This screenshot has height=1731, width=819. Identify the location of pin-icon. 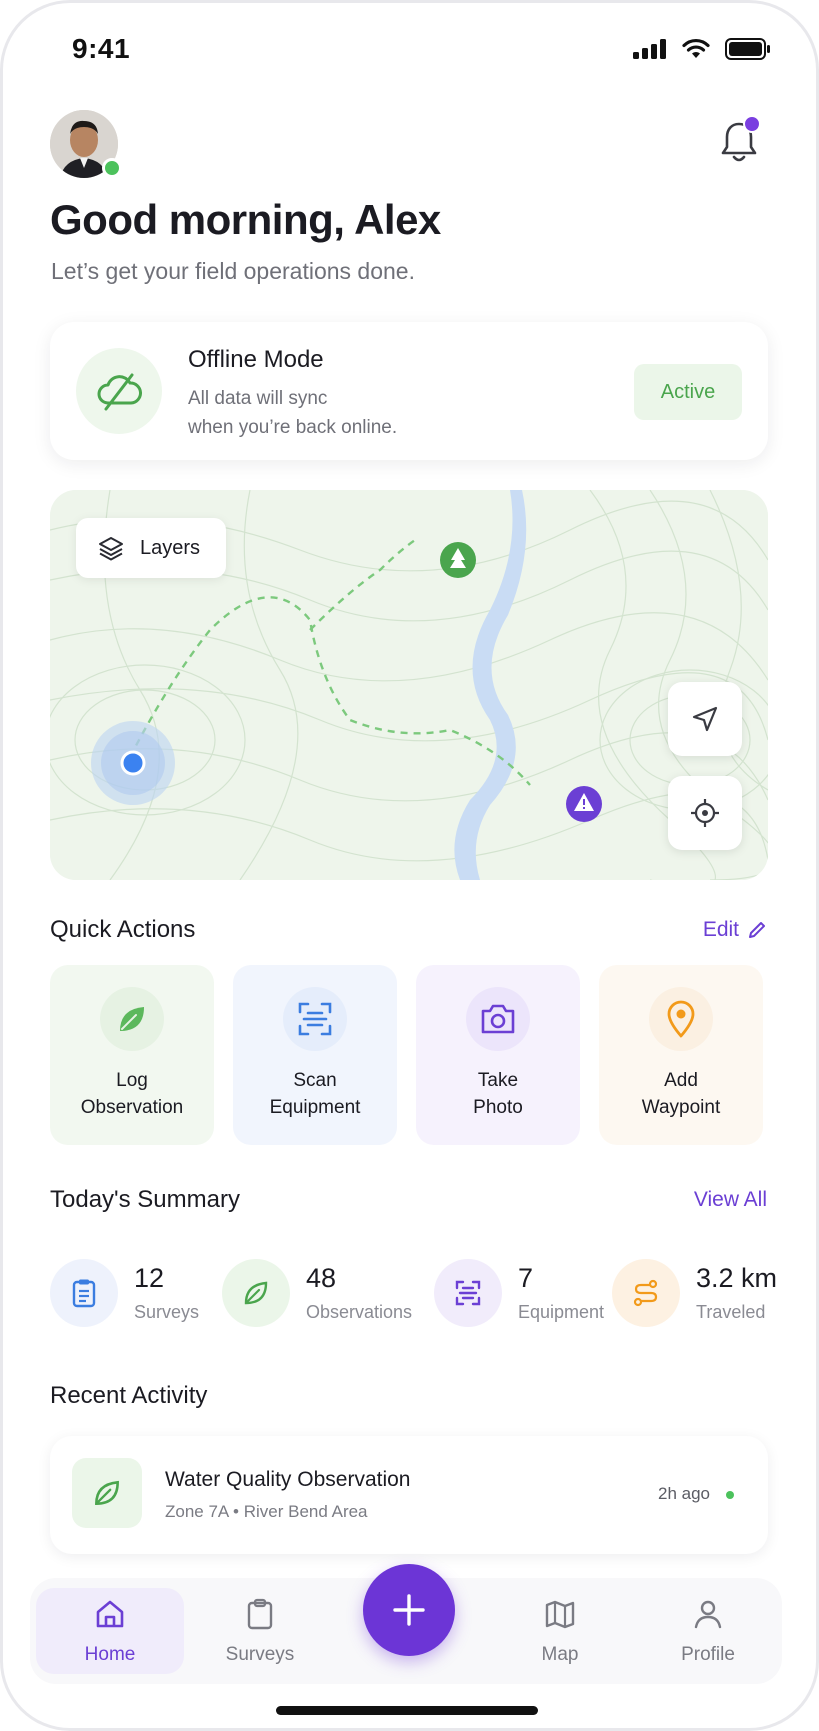
(681, 1019).